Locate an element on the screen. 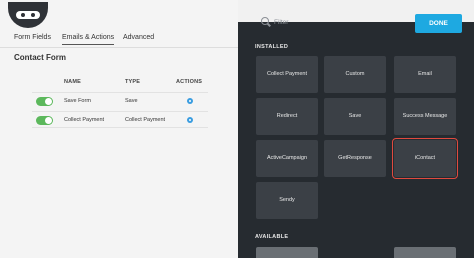 The height and width of the screenshot is (258, 474). ninja-logo-icon is located at coordinates (28, 15).